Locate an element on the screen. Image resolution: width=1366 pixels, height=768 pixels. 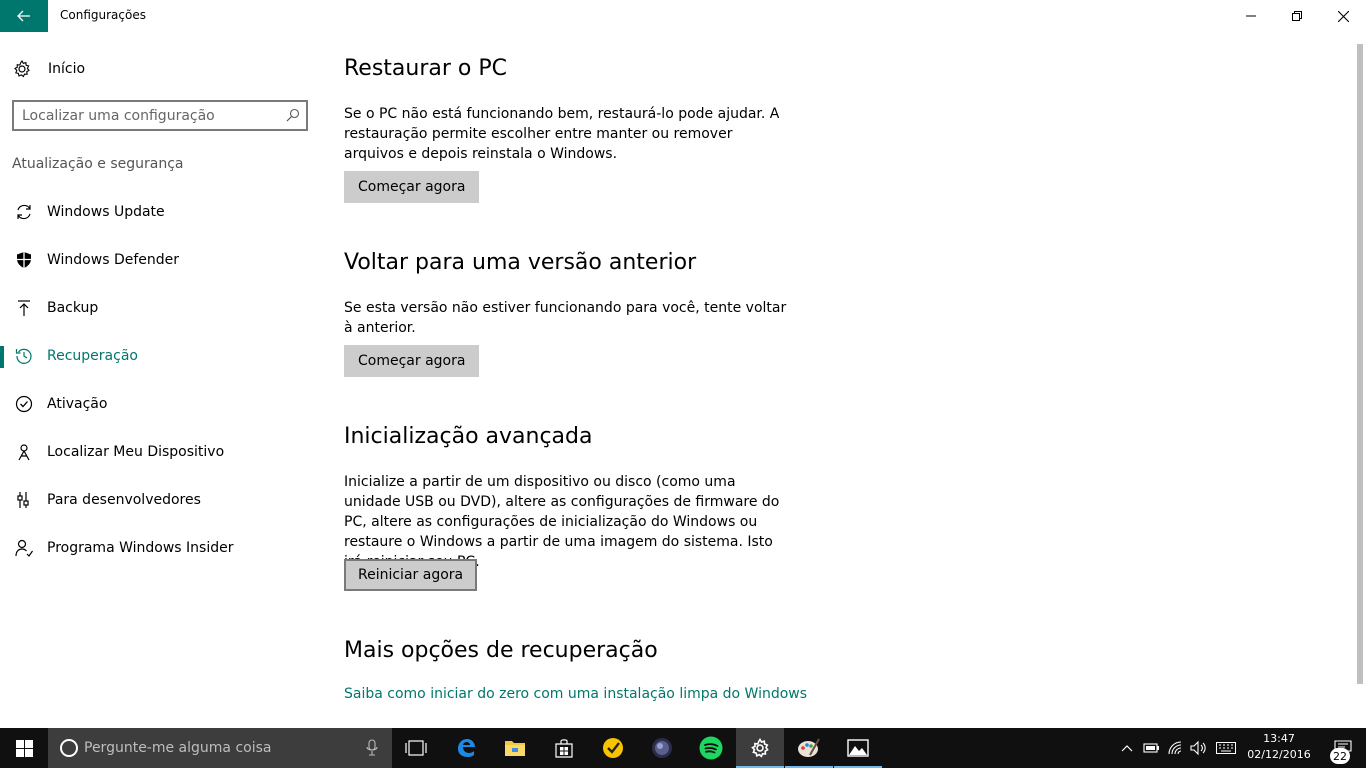
title-bar: Configurações is located at coordinates (683, 16).